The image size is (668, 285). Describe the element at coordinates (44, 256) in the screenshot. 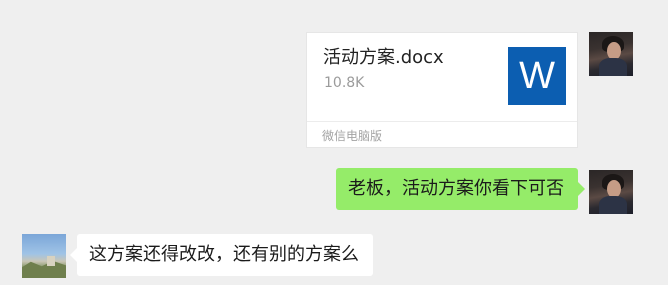

I see `contact-avatar` at that location.